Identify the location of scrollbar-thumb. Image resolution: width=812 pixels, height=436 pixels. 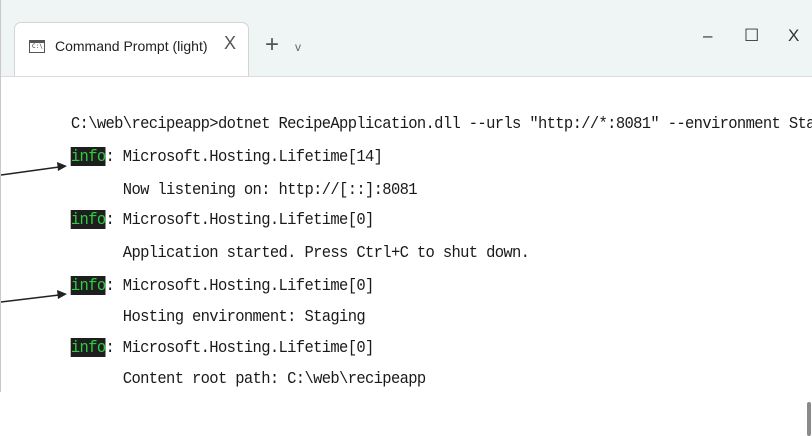
(809, 419).